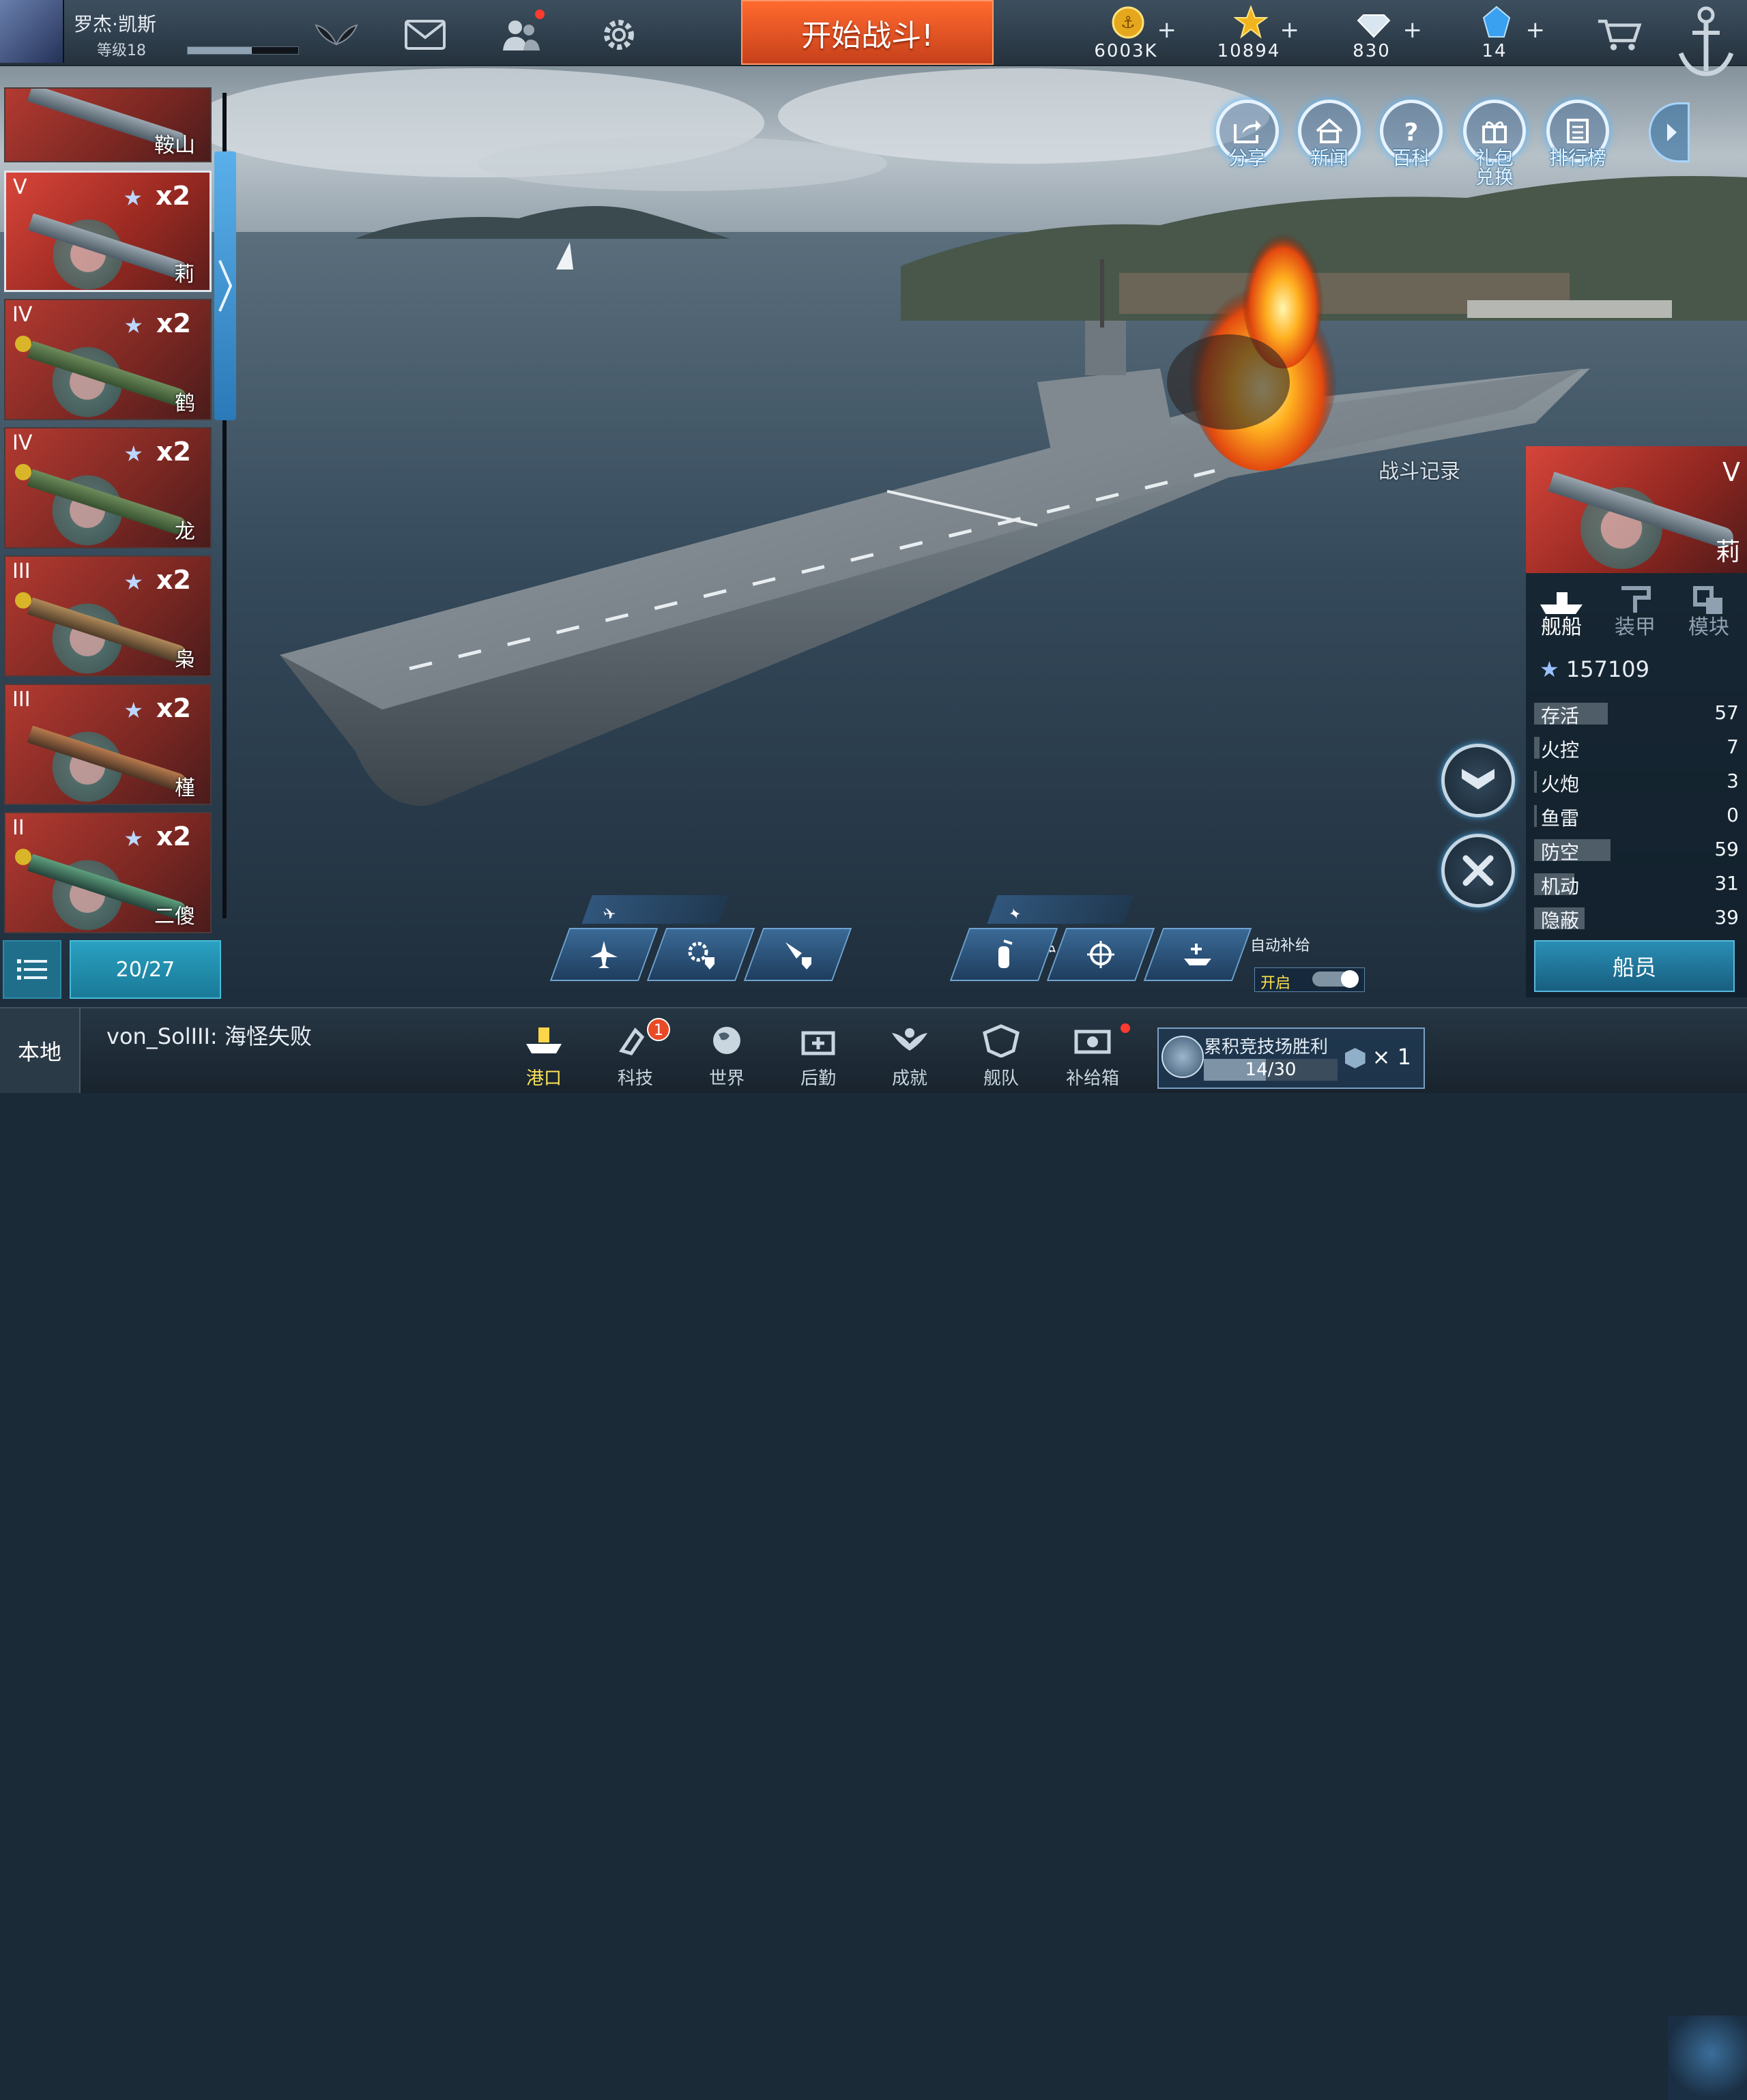 This screenshot has width=1747, height=2100. I want to click on tech-badge: 1, so click(658, 1029).